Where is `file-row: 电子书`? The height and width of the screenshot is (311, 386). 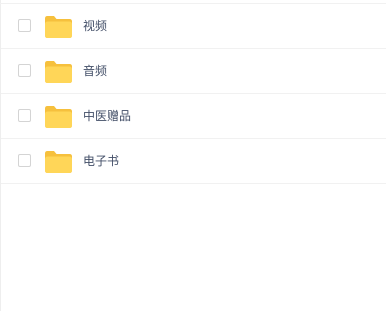 file-row: 电子书 is located at coordinates (193, 161).